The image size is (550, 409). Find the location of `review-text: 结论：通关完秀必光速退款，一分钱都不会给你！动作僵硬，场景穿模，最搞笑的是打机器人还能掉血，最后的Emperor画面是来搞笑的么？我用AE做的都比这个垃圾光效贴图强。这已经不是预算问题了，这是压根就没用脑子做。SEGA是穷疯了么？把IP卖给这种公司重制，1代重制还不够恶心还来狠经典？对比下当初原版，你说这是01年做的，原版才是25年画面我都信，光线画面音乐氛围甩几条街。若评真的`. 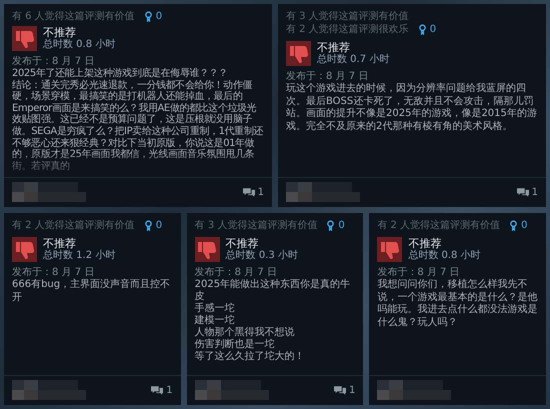

review-text: 结论：通关完秀必光速退款，一分钱都不会给你！动作僵硬，场景穿模，最搞笑的是打机器人还能掉血，最后的Emperor画面是来搞笑的么？我用AE做的都比这个垃圾光效贴图强。这已经不是预算问题了，这是压根就没用脑子做。SEGA是穷疯了么？把IP卖给这种公司重制，1代重制还不够恶心还来狠经典？对比下当初原版，你说这是01年做的，原版才是25年画面我都信，光线画面音乐氛围甩几条街。若评真的 is located at coordinates (138, 126).